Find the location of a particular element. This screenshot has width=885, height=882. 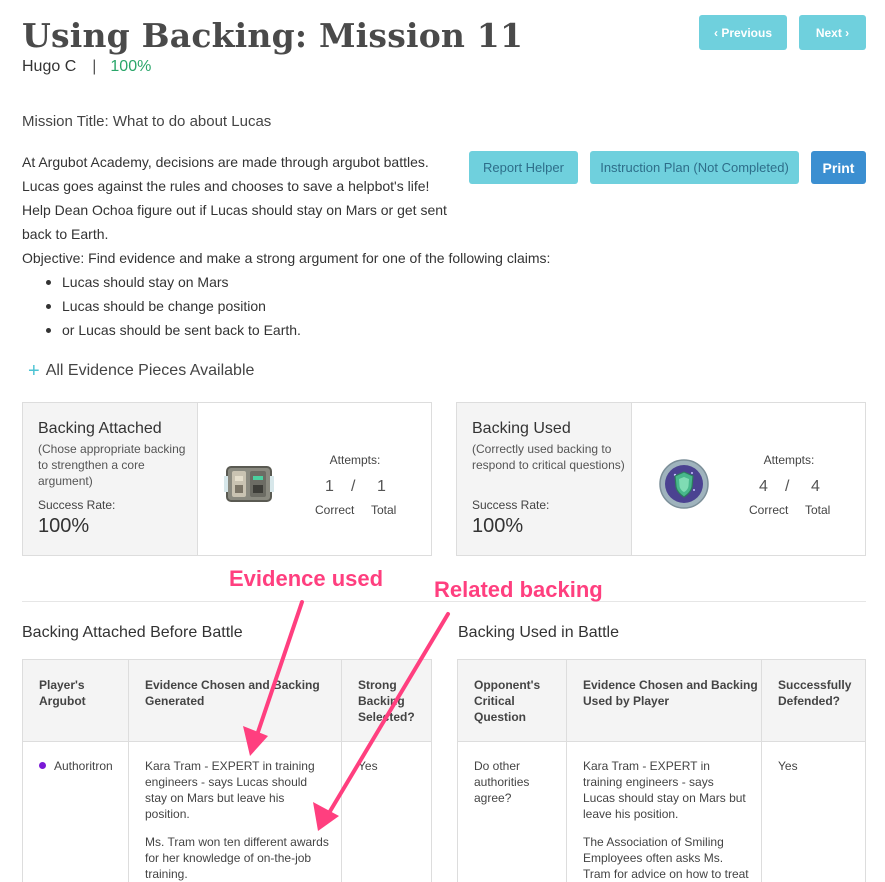

all-evidence-label: All Evidence Pieces Available is located at coordinates (150, 370).